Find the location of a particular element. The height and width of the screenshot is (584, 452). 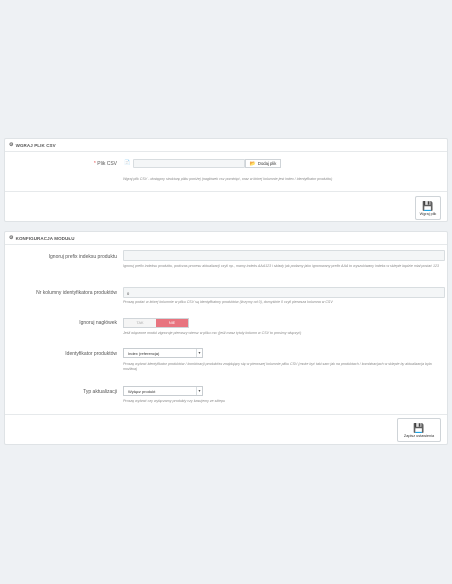

column-number-value: 0 is located at coordinates (128, 293).